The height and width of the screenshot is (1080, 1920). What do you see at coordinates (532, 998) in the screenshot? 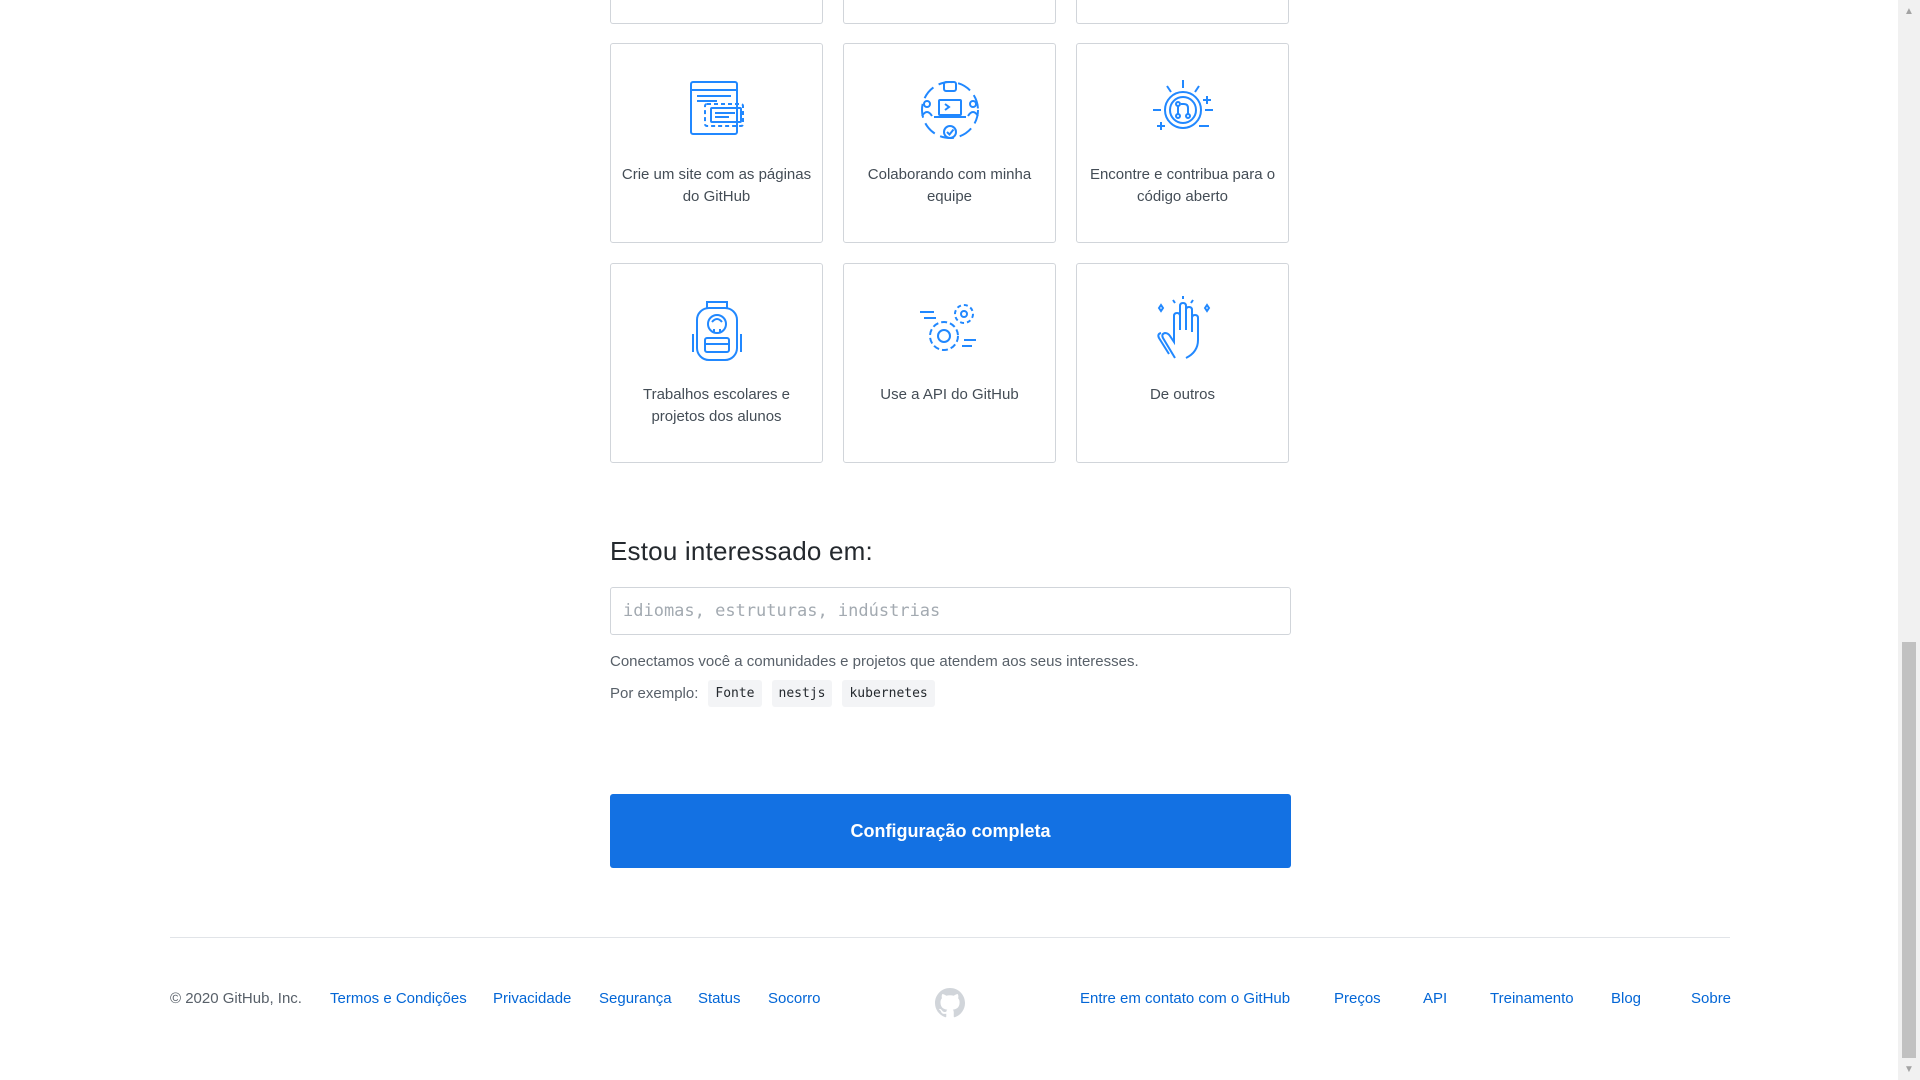
I see `footer-link-privacy: Privacidade` at bounding box center [532, 998].